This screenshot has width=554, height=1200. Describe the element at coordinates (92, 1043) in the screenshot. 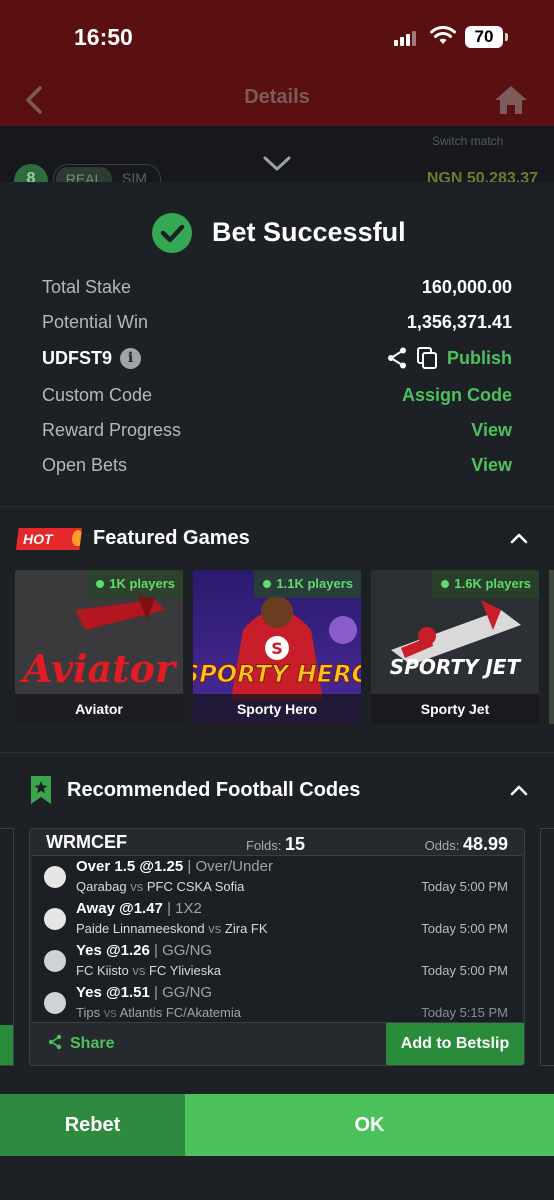

I see `share-label: Share` at that location.